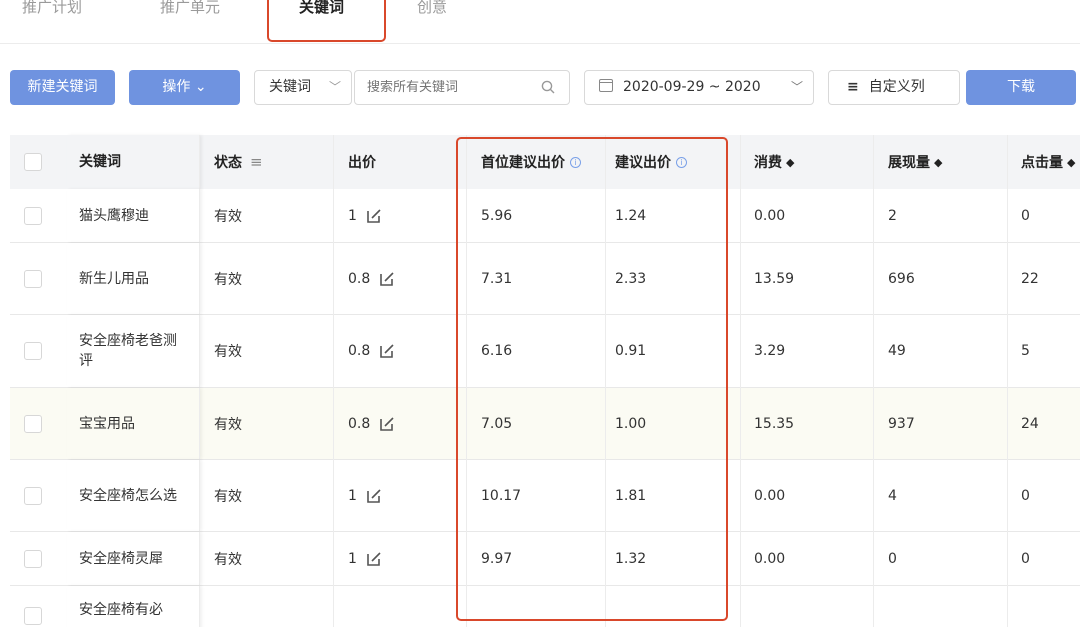 The image size is (1080, 627). Describe the element at coordinates (892, 495) in the screenshot. I see `impressions-cell: 4` at that location.